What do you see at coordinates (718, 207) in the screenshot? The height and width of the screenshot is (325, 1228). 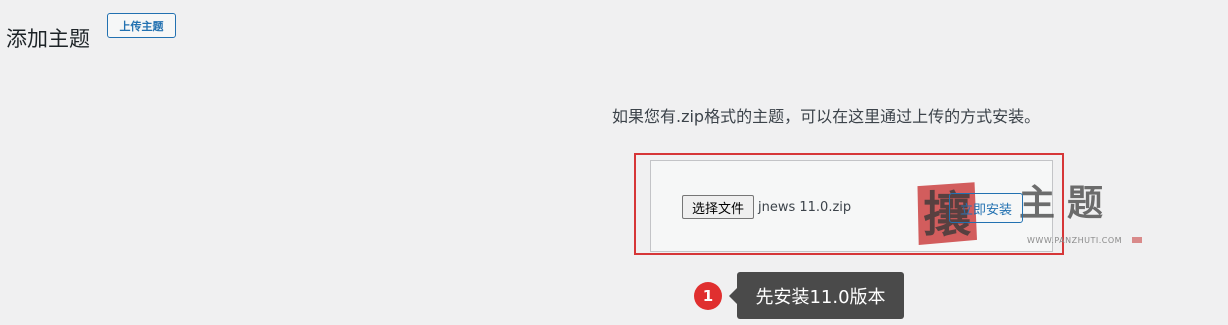 I see `choose-file-button: 选择文件` at bounding box center [718, 207].